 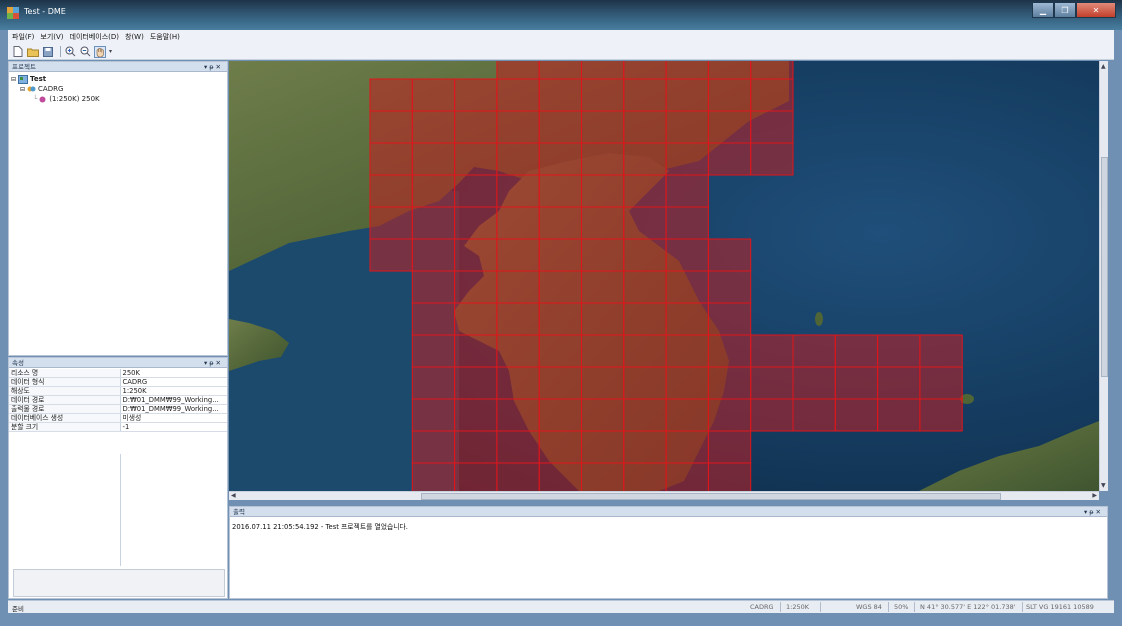 What do you see at coordinates (55, 99) in the screenshot?
I see `tree-node-250k: └ (1:250K) 250K` at bounding box center [55, 99].